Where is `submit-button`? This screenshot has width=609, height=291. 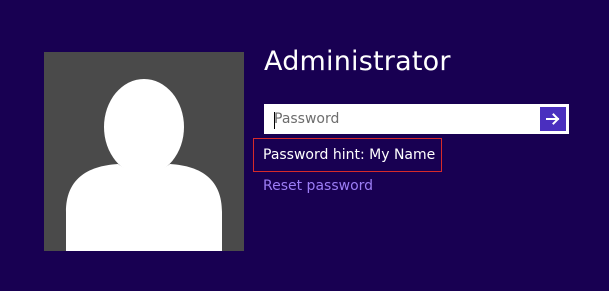
submit-button is located at coordinates (553, 119).